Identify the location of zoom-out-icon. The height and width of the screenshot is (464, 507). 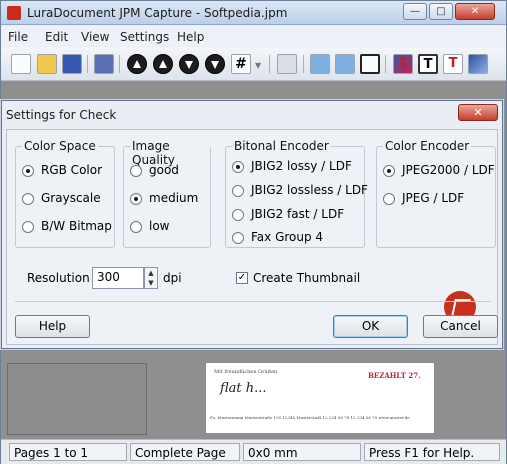
(345, 64).